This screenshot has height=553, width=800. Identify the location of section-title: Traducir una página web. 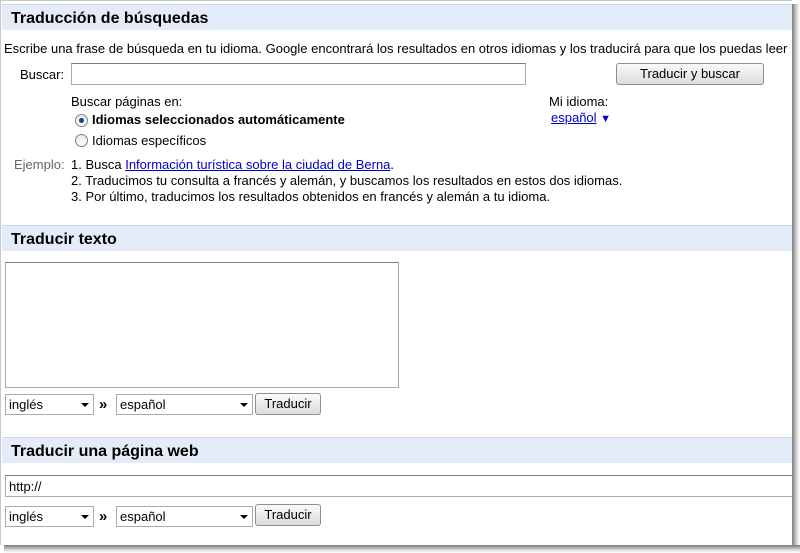
(105, 451).